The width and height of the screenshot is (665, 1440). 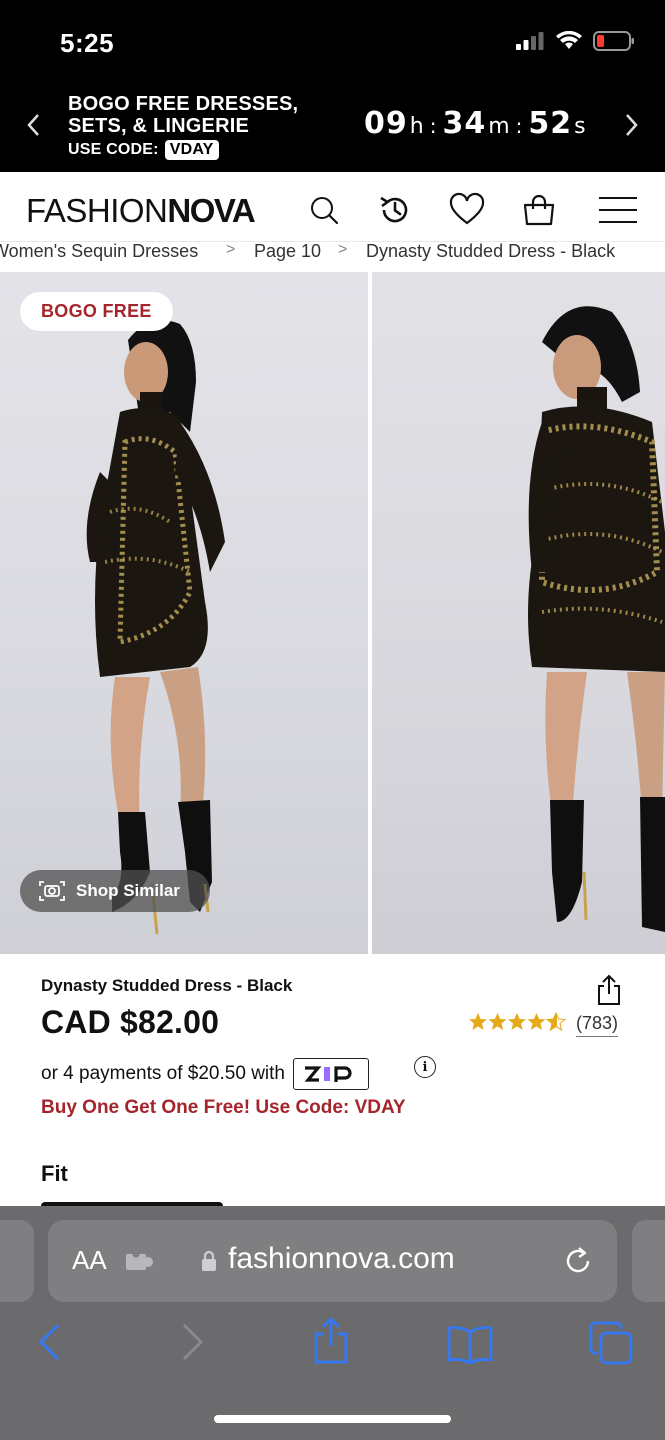 I want to click on fashion-nova-logo: FASHIONNOVA, so click(x=141, y=211).